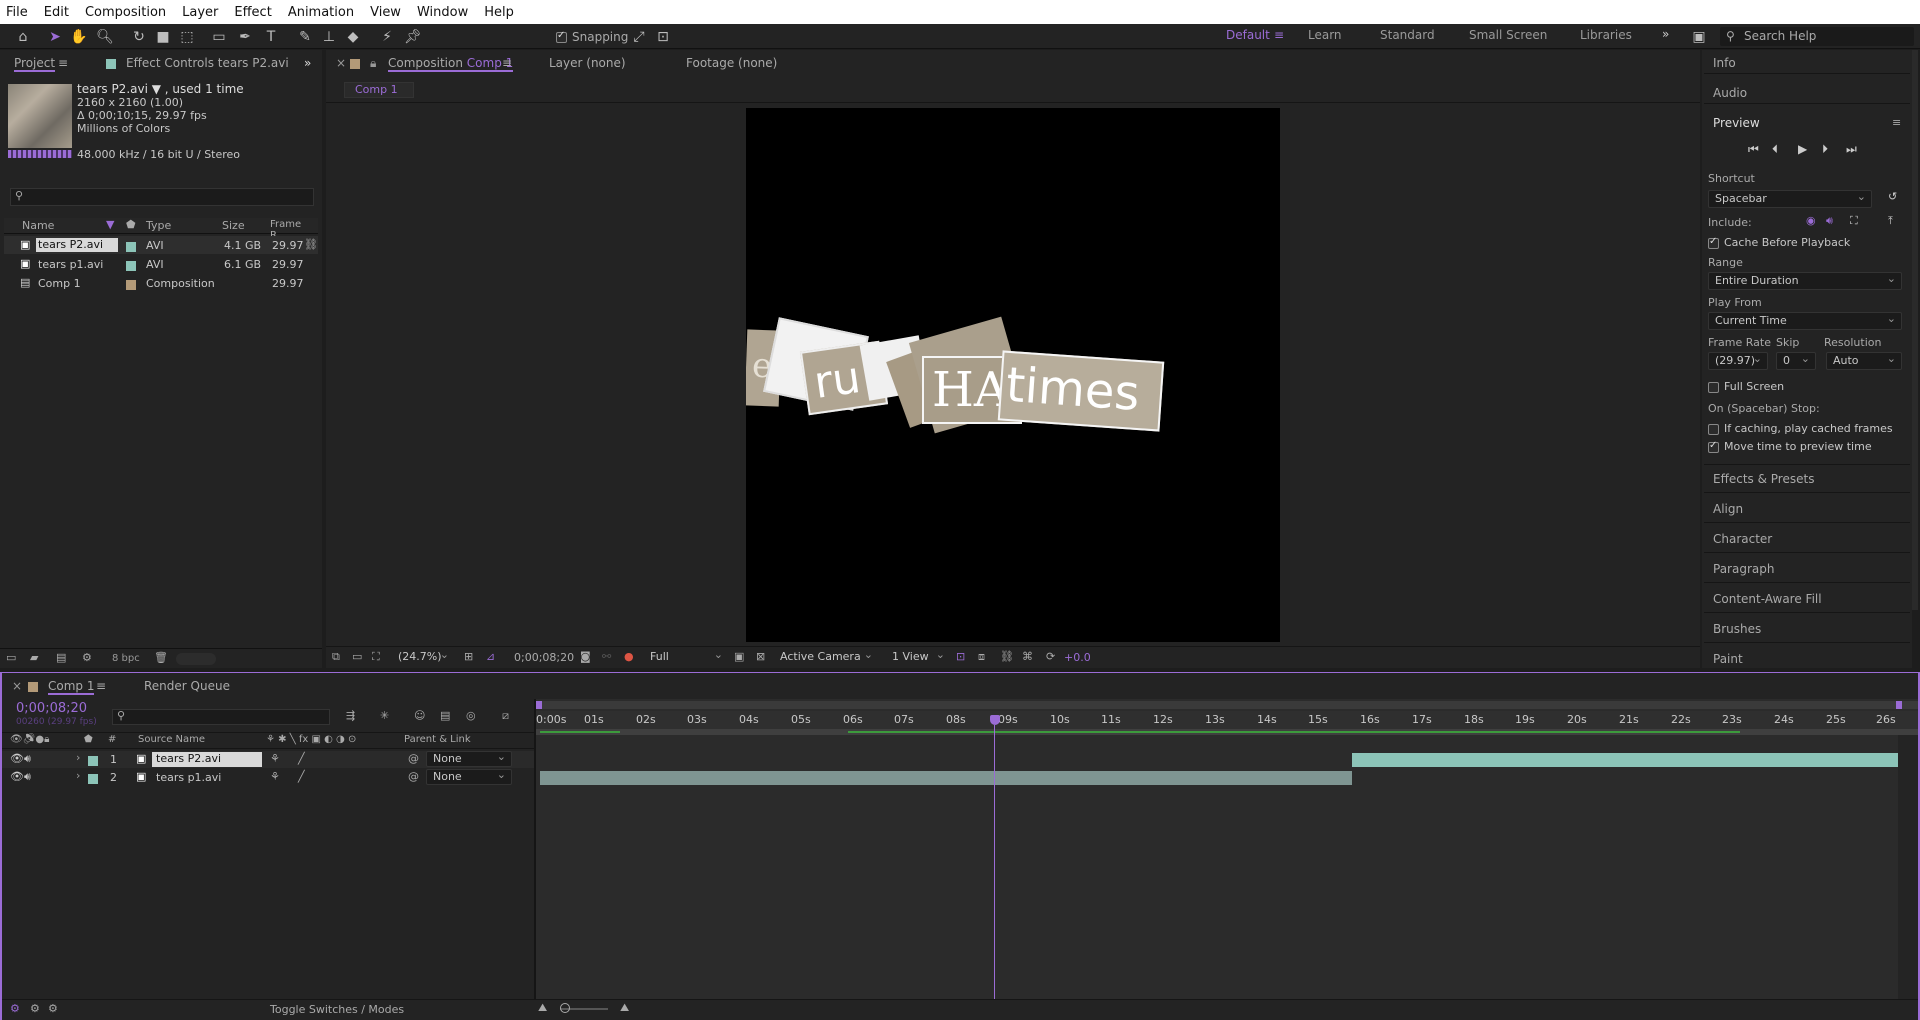 The width and height of the screenshot is (1920, 1020). Describe the element at coordinates (1817, 36) in the screenshot. I see `search-help-input: ⚲ Search Help` at that location.